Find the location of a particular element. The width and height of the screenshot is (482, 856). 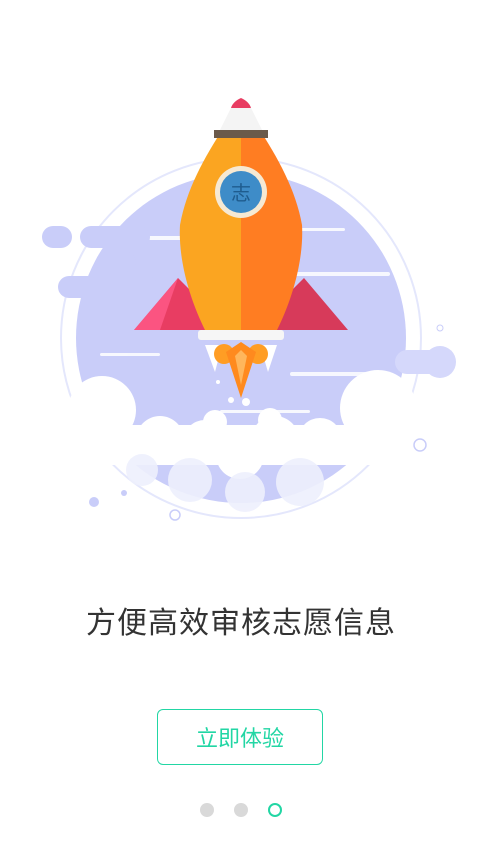

rocket-base is located at coordinates (241, 335).